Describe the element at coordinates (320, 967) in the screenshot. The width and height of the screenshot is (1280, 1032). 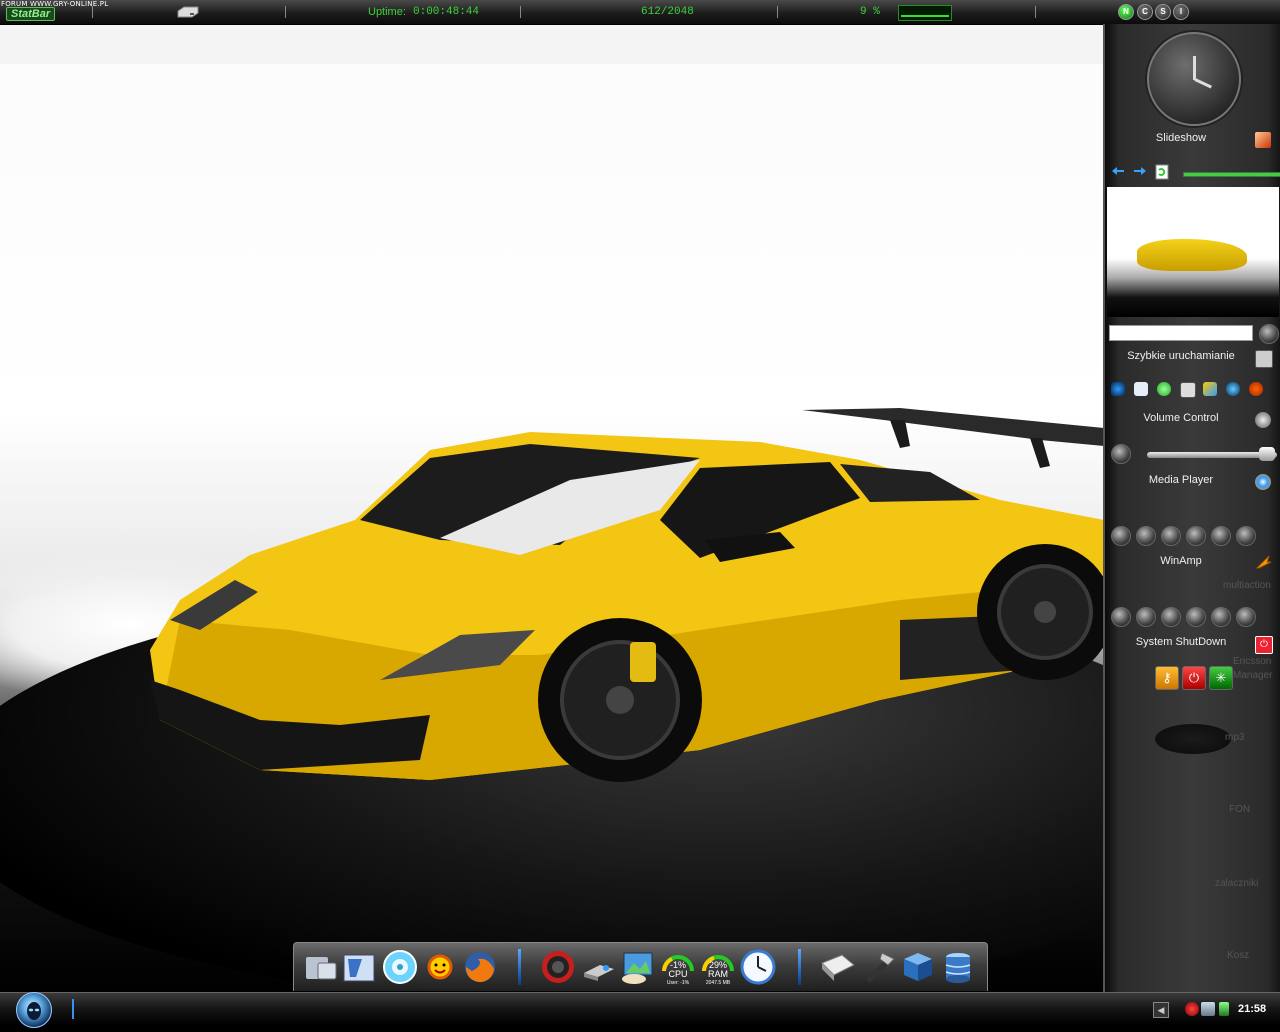
I see `dock-computer-icon` at that location.